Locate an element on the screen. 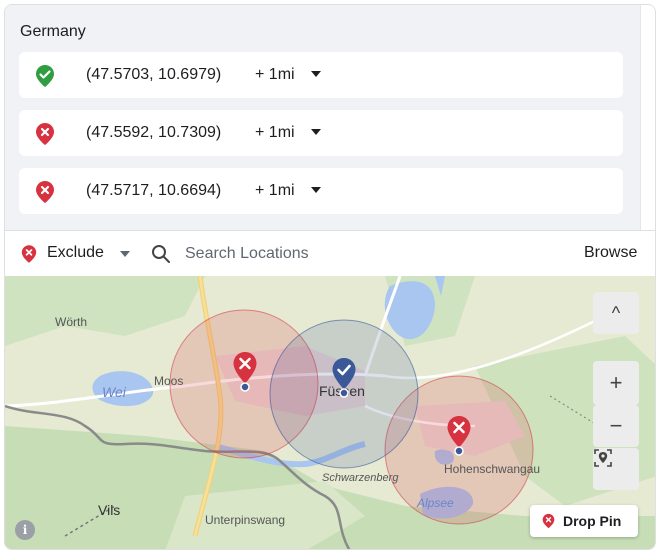  place-label: Vils is located at coordinates (109, 510).